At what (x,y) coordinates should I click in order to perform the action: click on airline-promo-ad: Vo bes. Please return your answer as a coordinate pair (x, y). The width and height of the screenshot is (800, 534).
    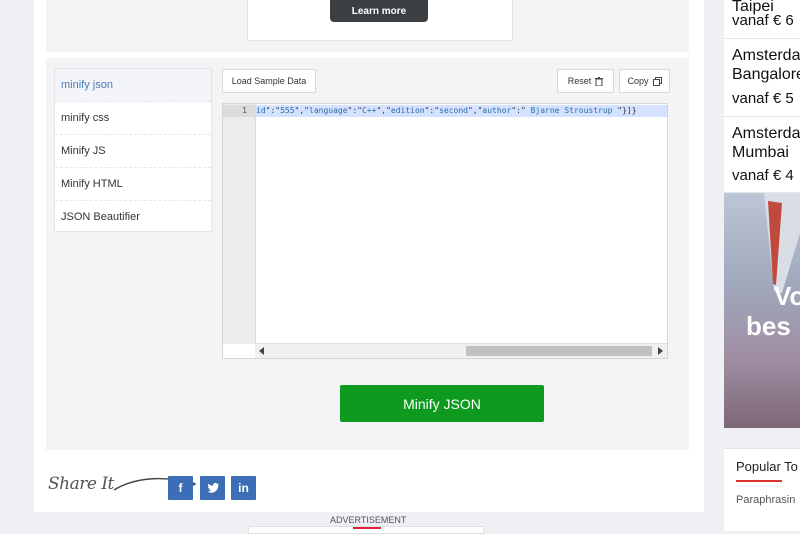
    Looking at the image, I should click on (762, 310).